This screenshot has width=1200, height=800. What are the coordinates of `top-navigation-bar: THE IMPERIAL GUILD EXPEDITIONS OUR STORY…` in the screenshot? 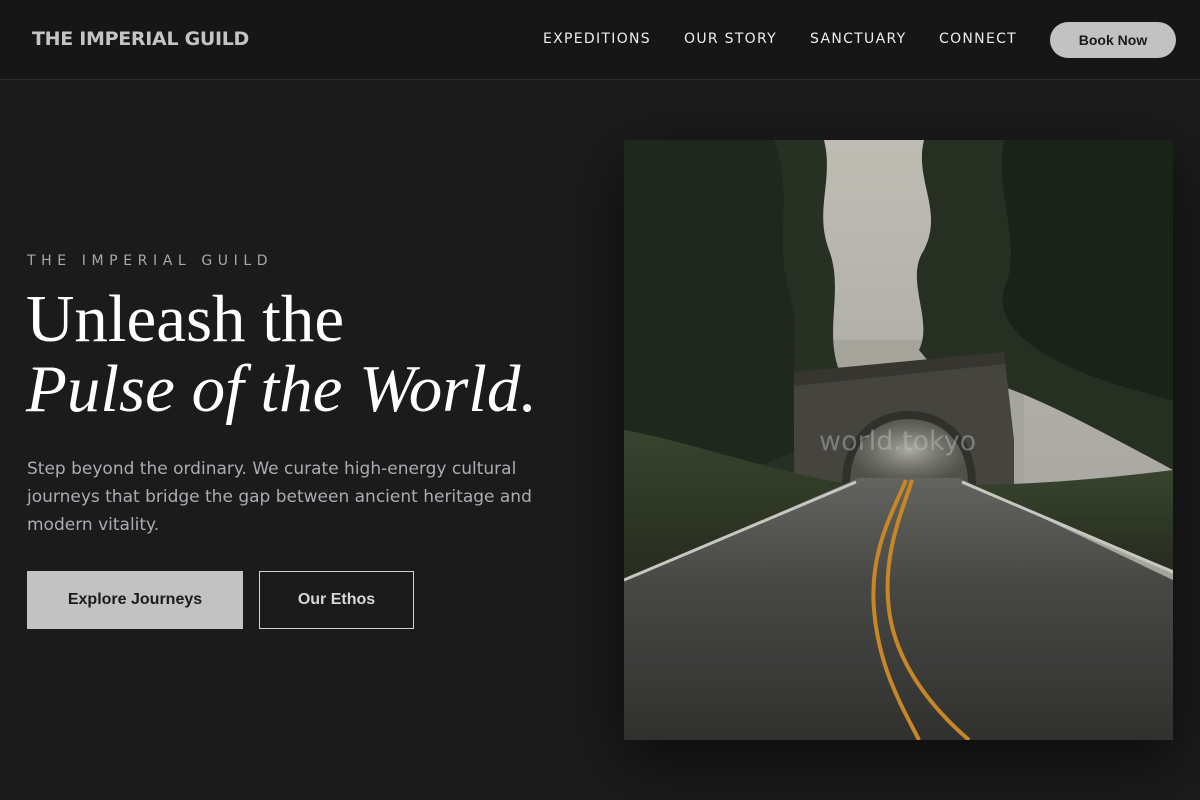 It's located at (600, 40).